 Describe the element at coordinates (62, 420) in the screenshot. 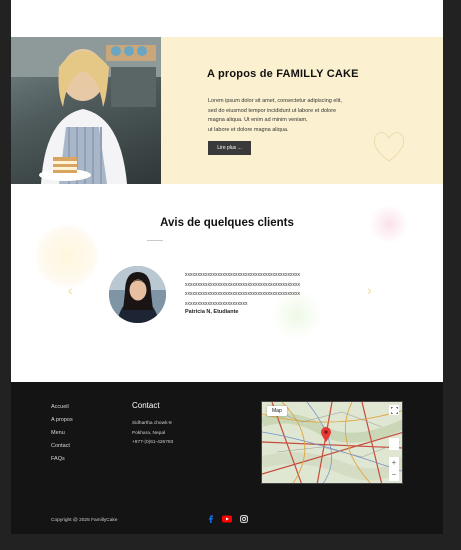

I see `footer-link-a-propos: A propos` at that location.